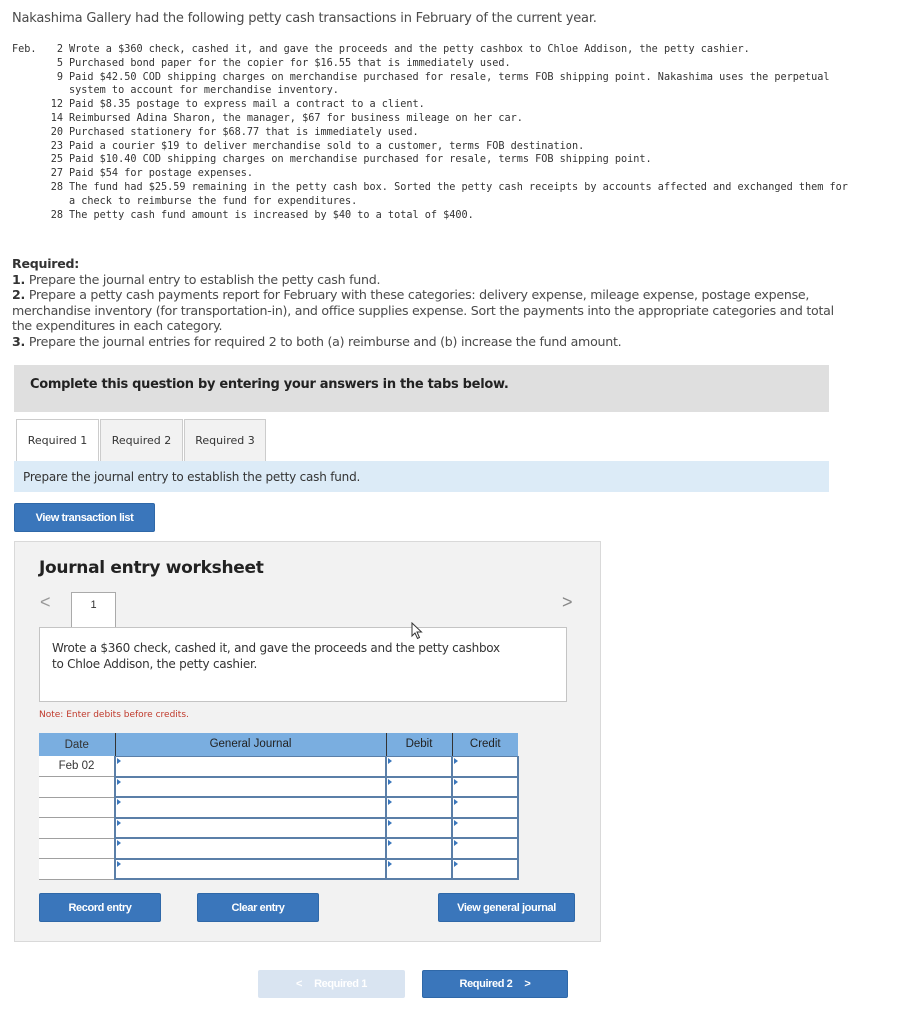  I want to click on tab-required-1: Required 1, so click(57, 440).